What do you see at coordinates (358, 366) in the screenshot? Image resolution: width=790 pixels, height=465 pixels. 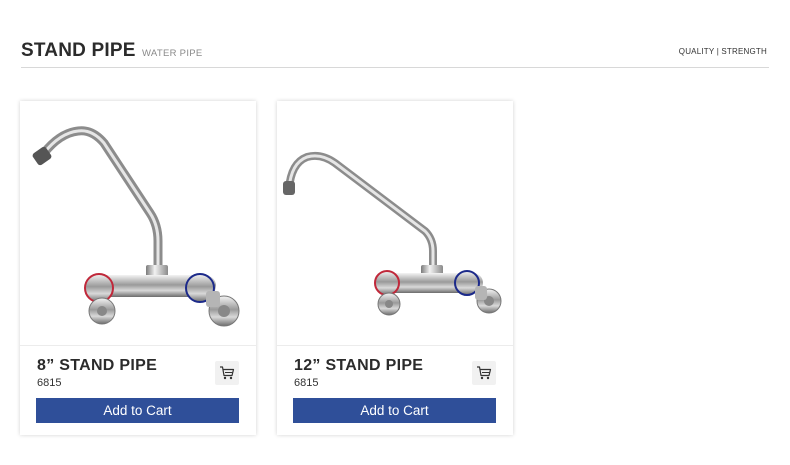 I see `product-name: 12” STAND PIPE` at bounding box center [358, 366].